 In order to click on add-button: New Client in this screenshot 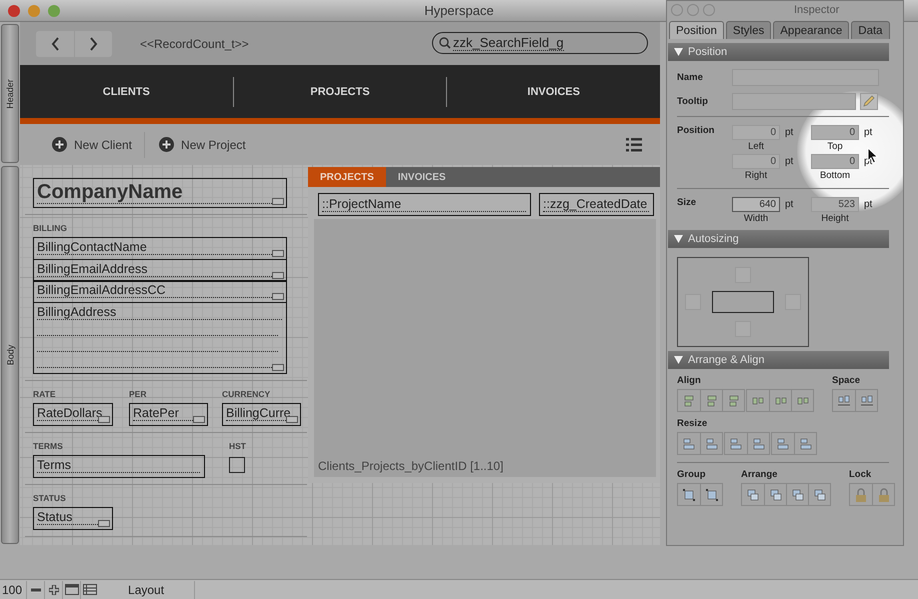, I will do `click(92, 144)`.